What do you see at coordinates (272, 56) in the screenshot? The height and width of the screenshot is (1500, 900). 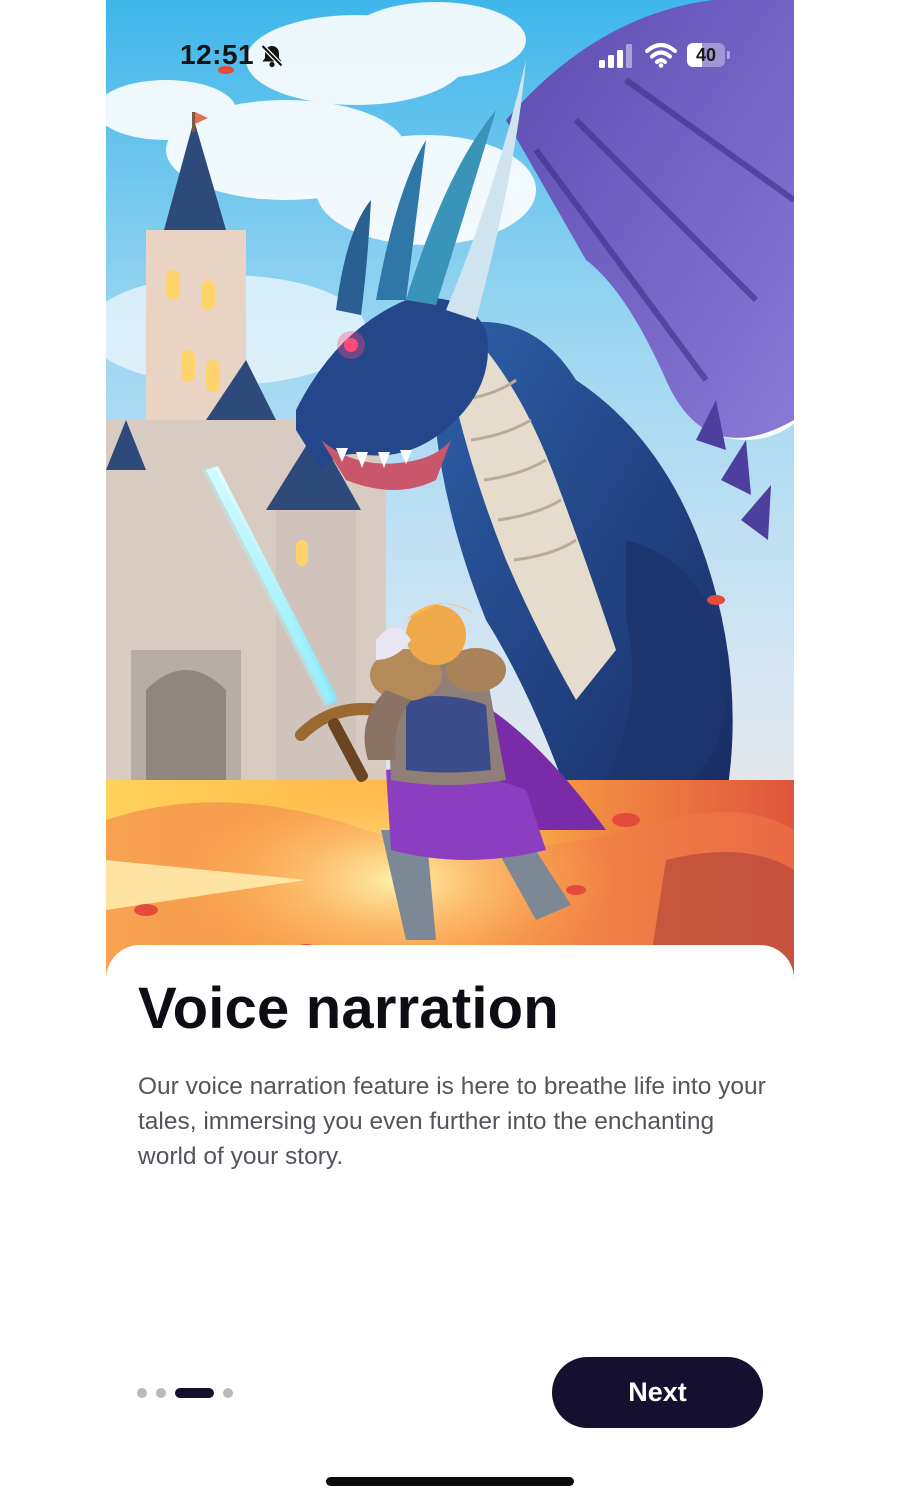 I see `bell-off-icon` at bounding box center [272, 56].